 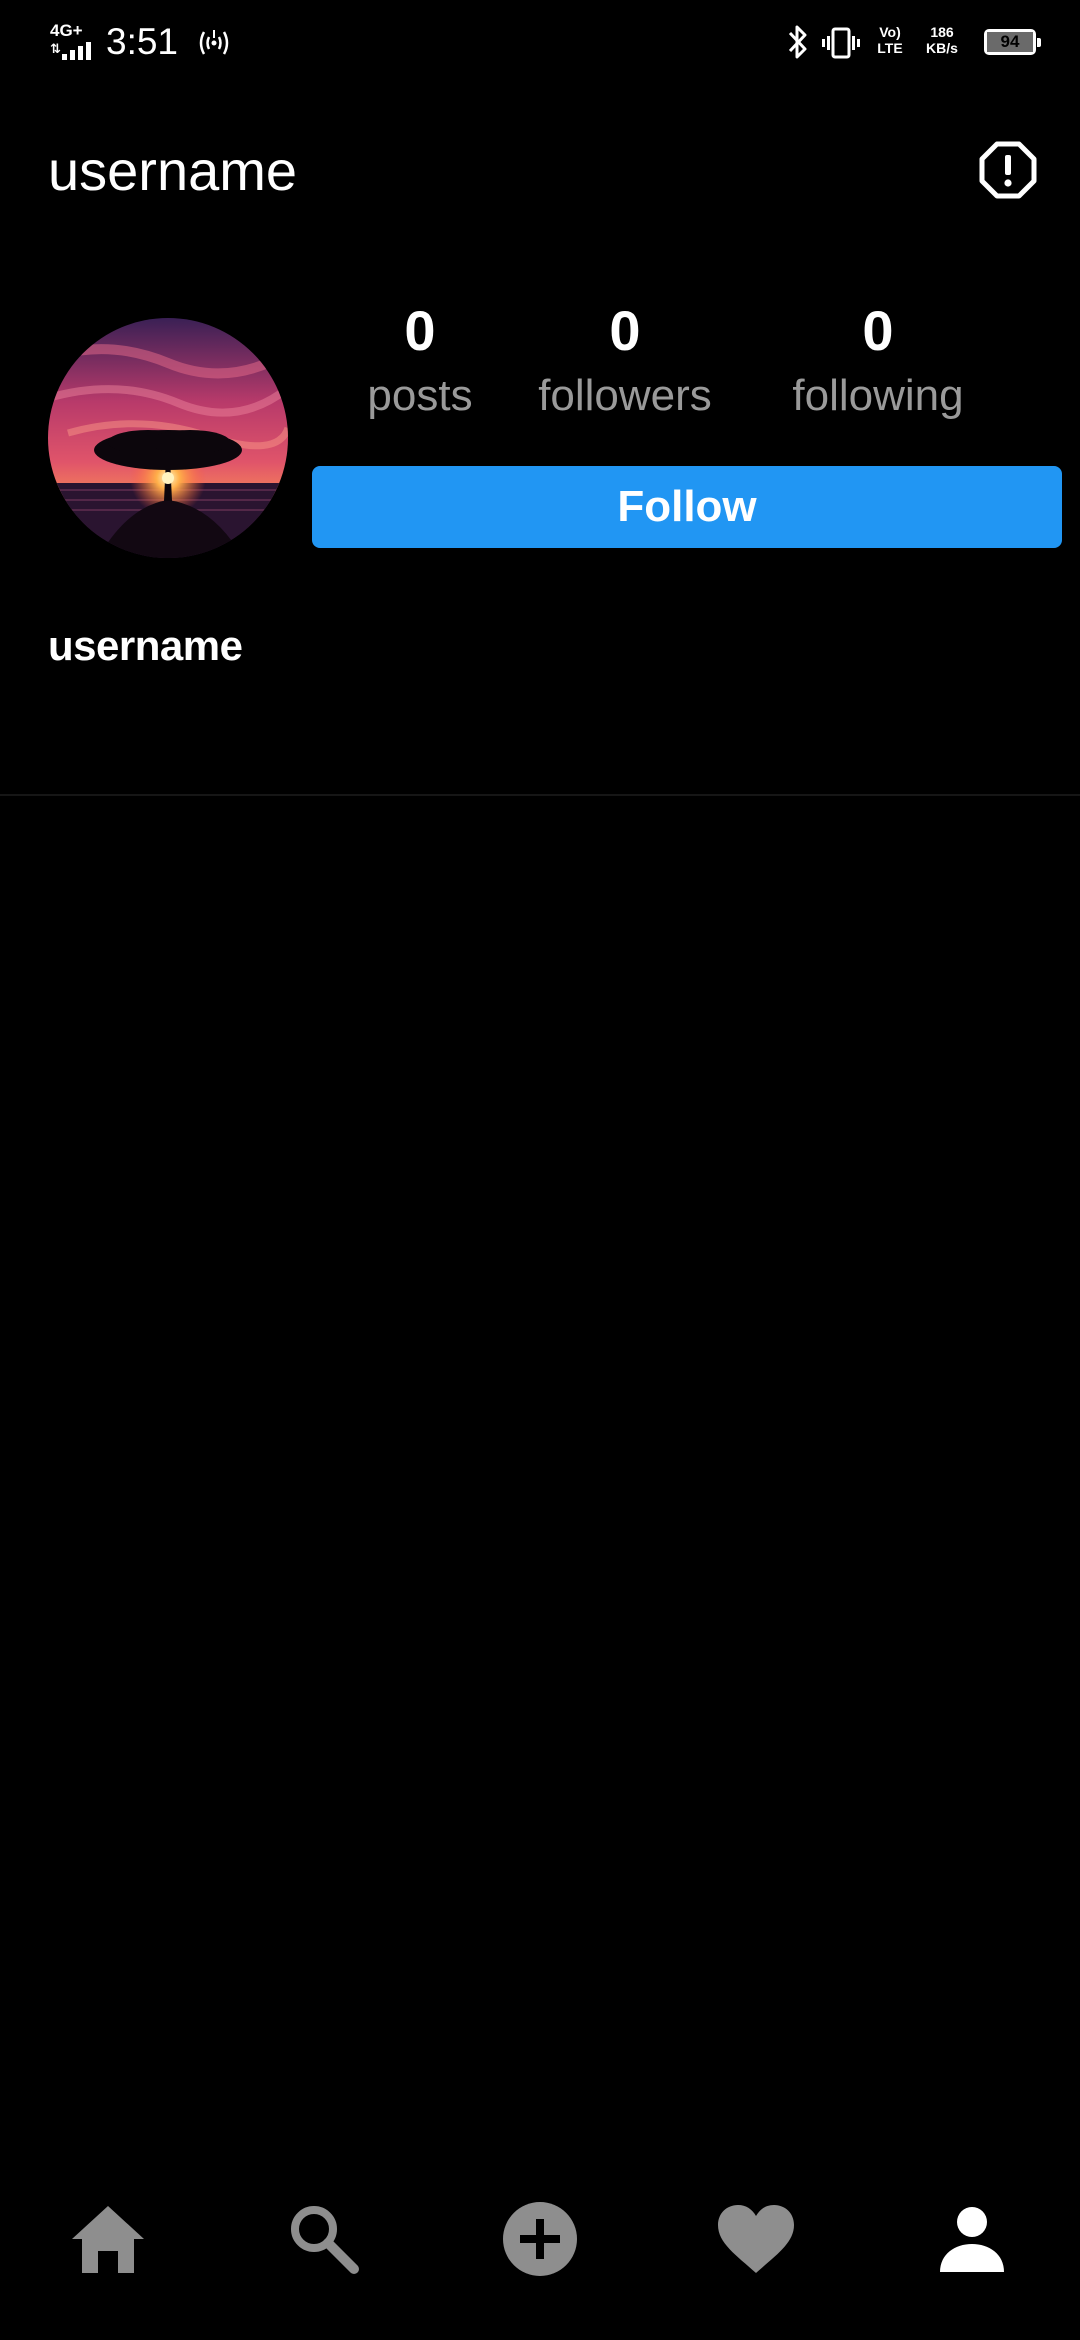 I want to click on avatar, so click(x=168, y=438).